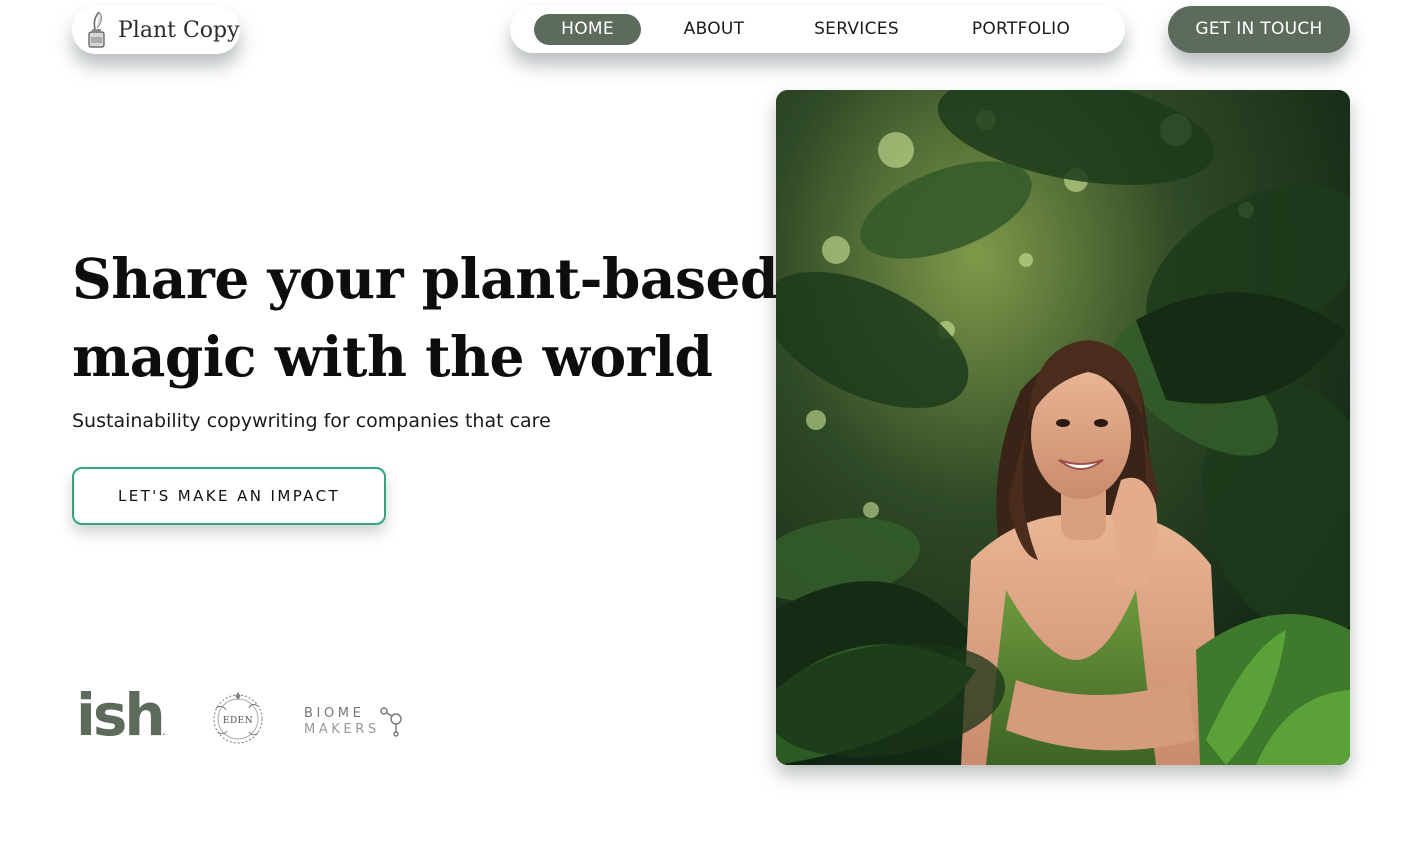  I want to click on nav-about: ABOUT, so click(714, 29).